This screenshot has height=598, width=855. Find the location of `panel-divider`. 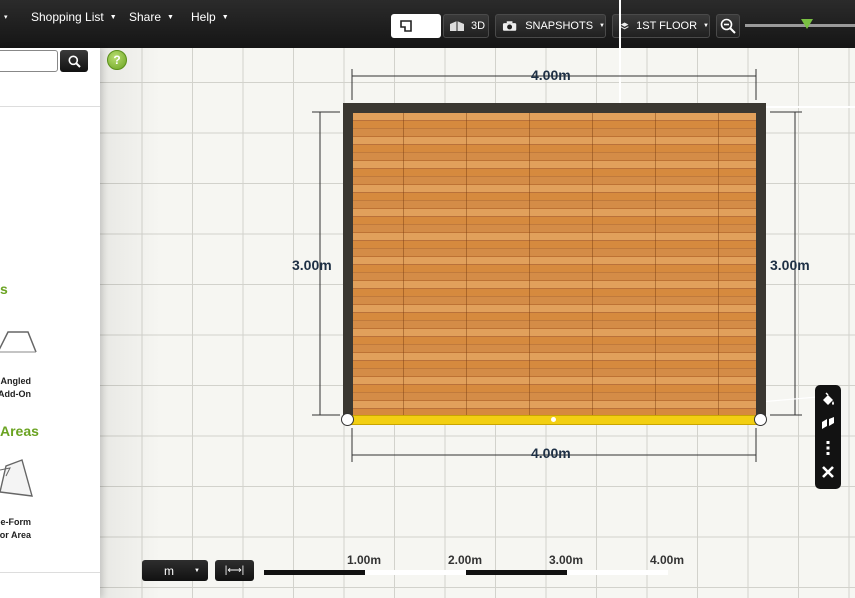

panel-divider is located at coordinates (50, 106).